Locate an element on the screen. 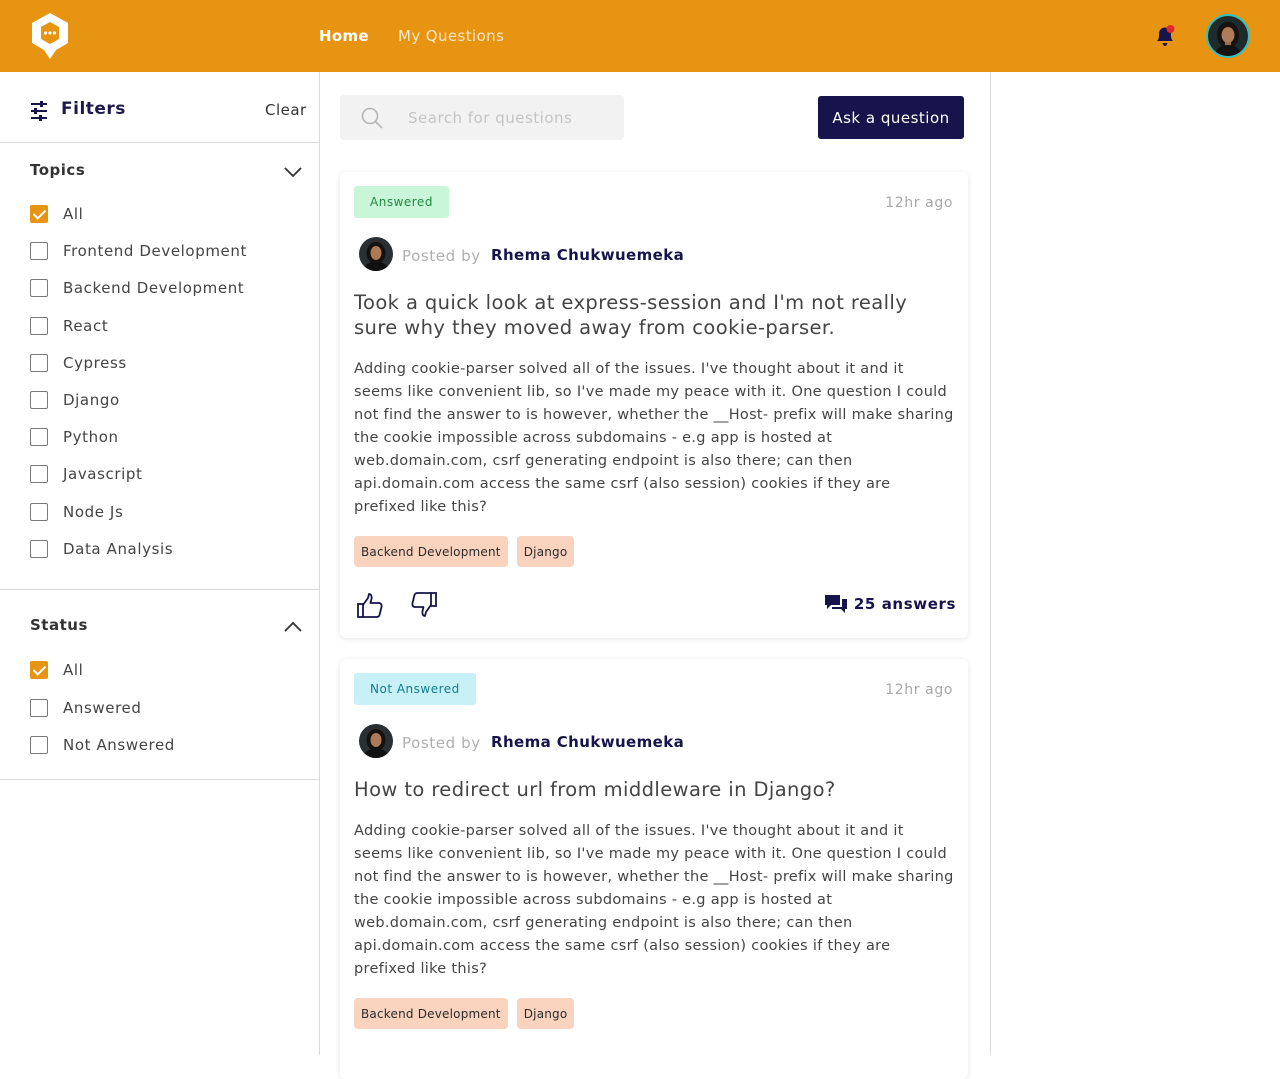 The image size is (1280, 1079). topic-option-label: All is located at coordinates (73, 214).